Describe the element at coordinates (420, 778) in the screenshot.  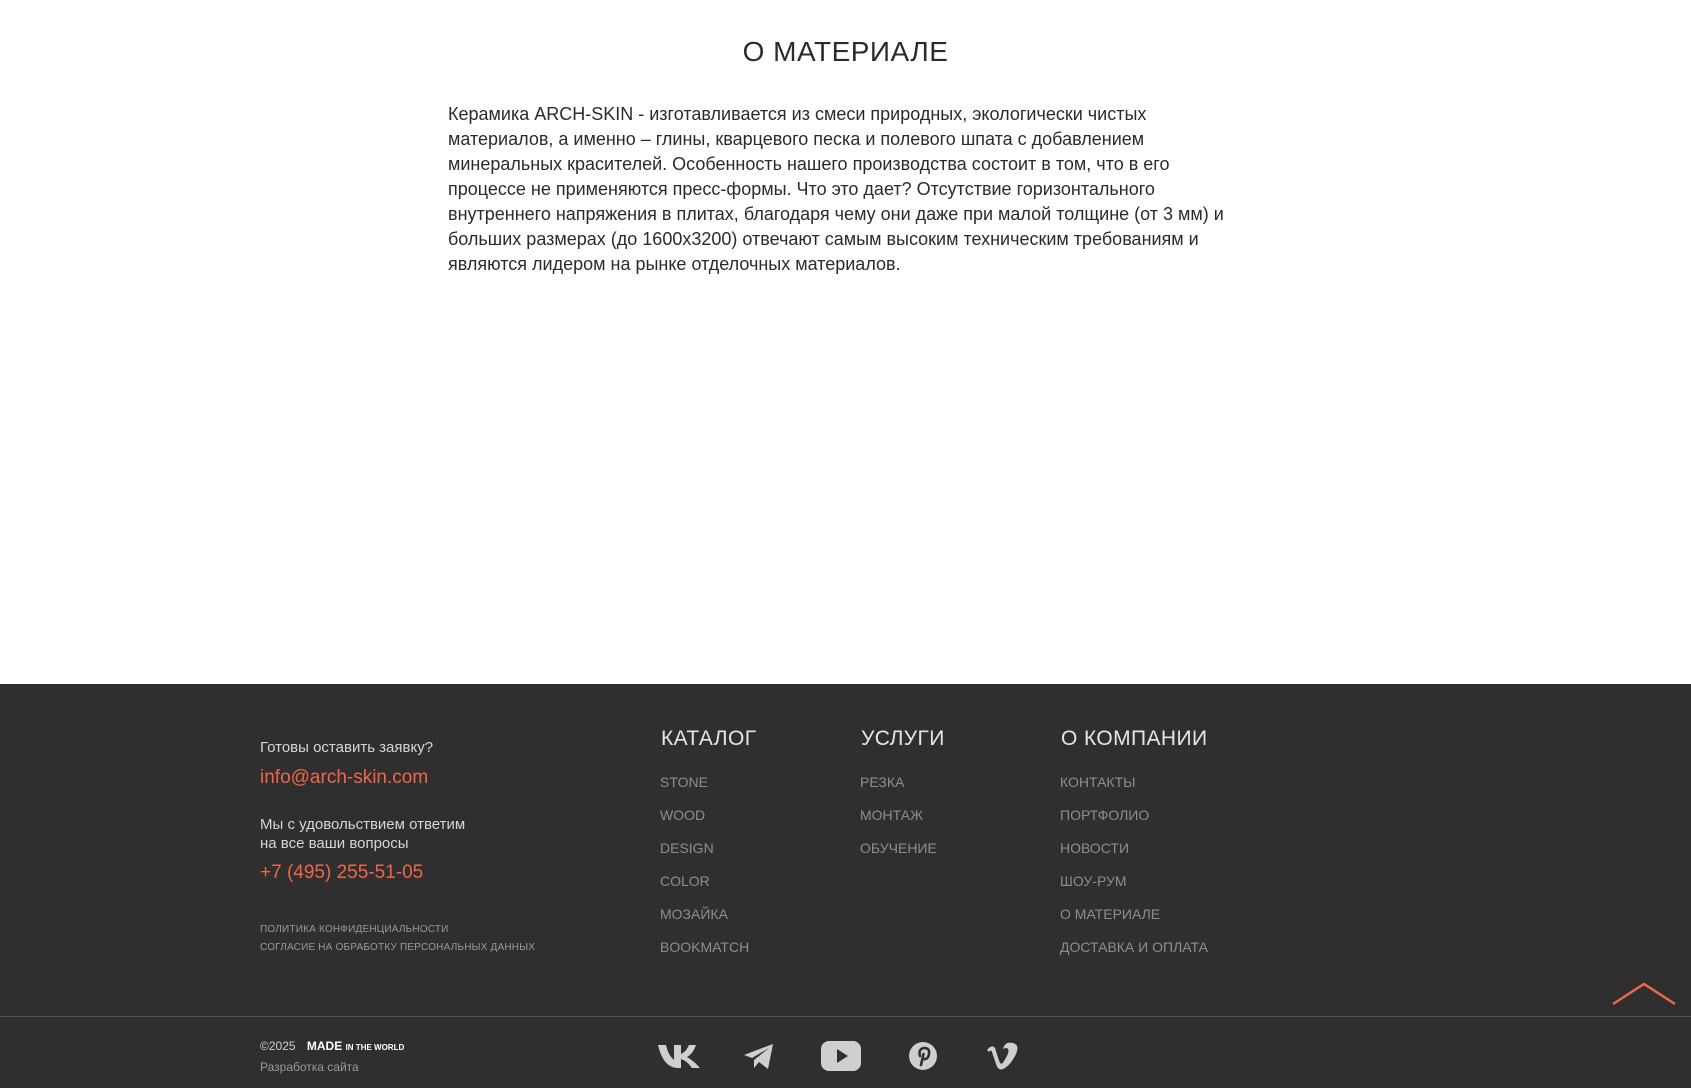
I see `email-link: info@arch-skin.com` at that location.